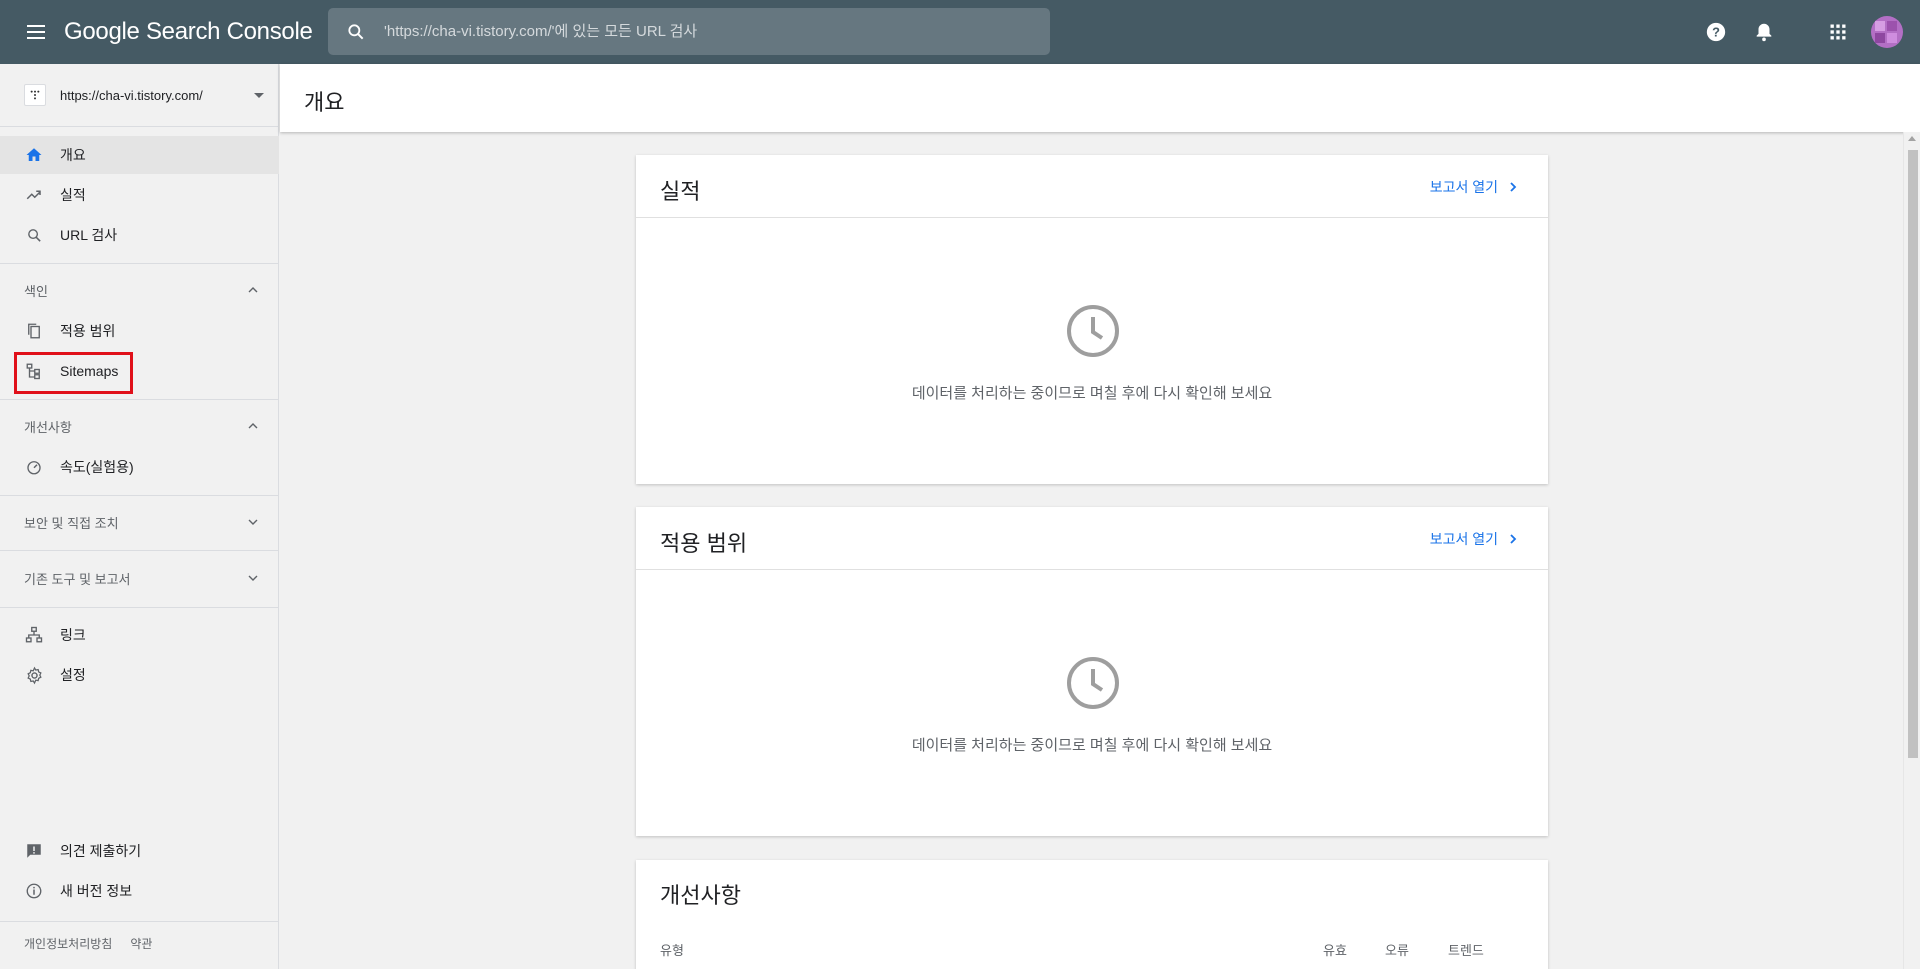  What do you see at coordinates (34, 155) in the screenshot?
I see `home-icon` at bounding box center [34, 155].